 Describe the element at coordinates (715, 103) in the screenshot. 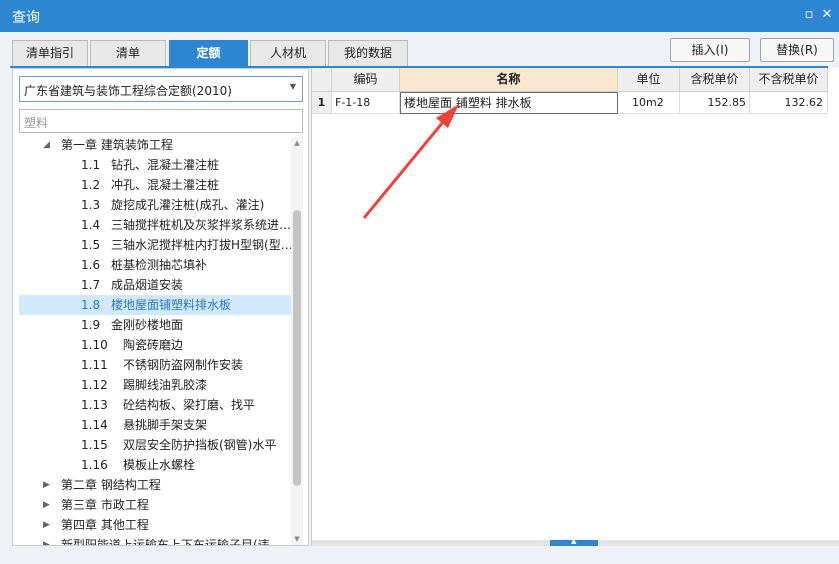

I see `cell-price-tax: 152.85` at that location.